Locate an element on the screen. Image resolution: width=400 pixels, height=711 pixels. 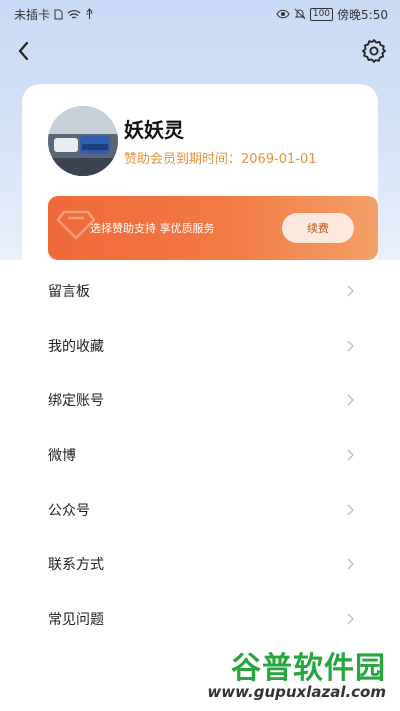
status-left: 未插卡 is located at coordinates (54, 14).